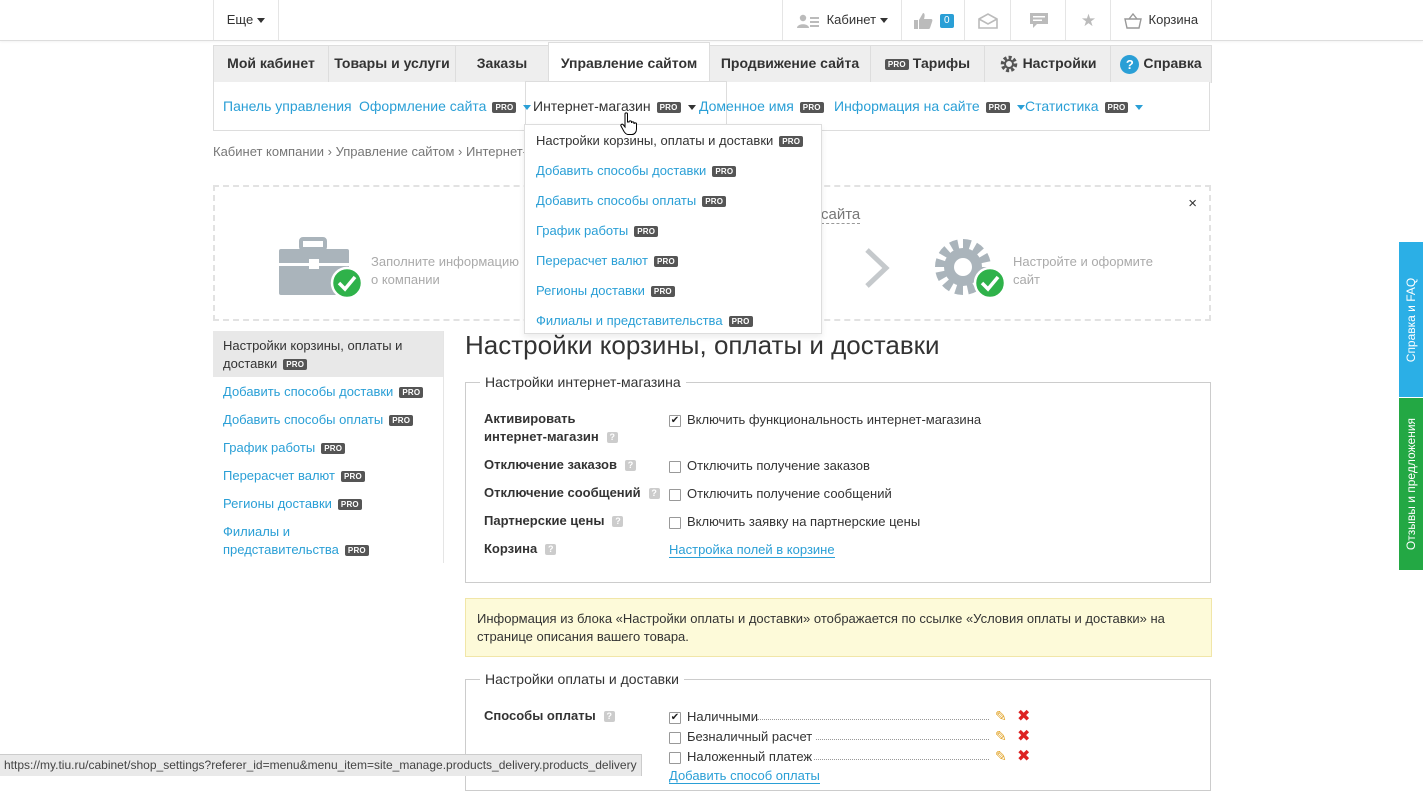 The height and width of the screenshot is (791, 1423). I want to click on cart-fields-link-text: Настройка полей в корзине, so click(752, 550).